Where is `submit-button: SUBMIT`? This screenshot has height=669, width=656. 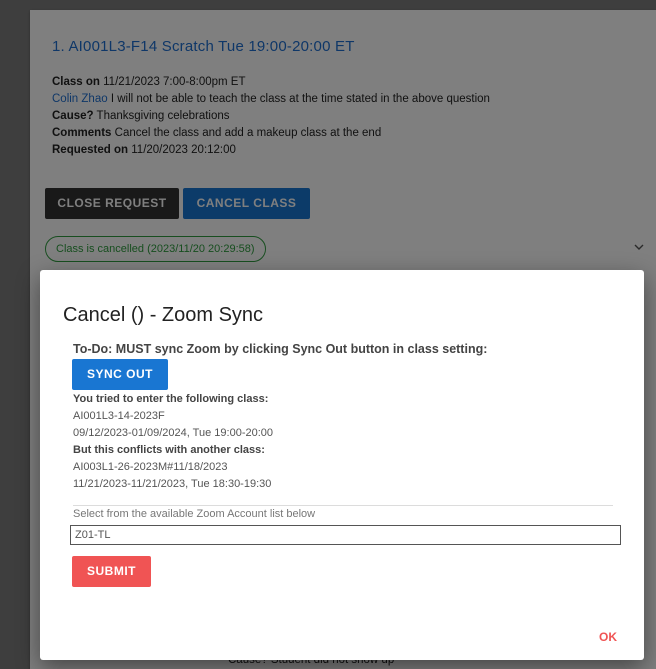
submit-button: SUBMIT is located at coordinates (111, 571).